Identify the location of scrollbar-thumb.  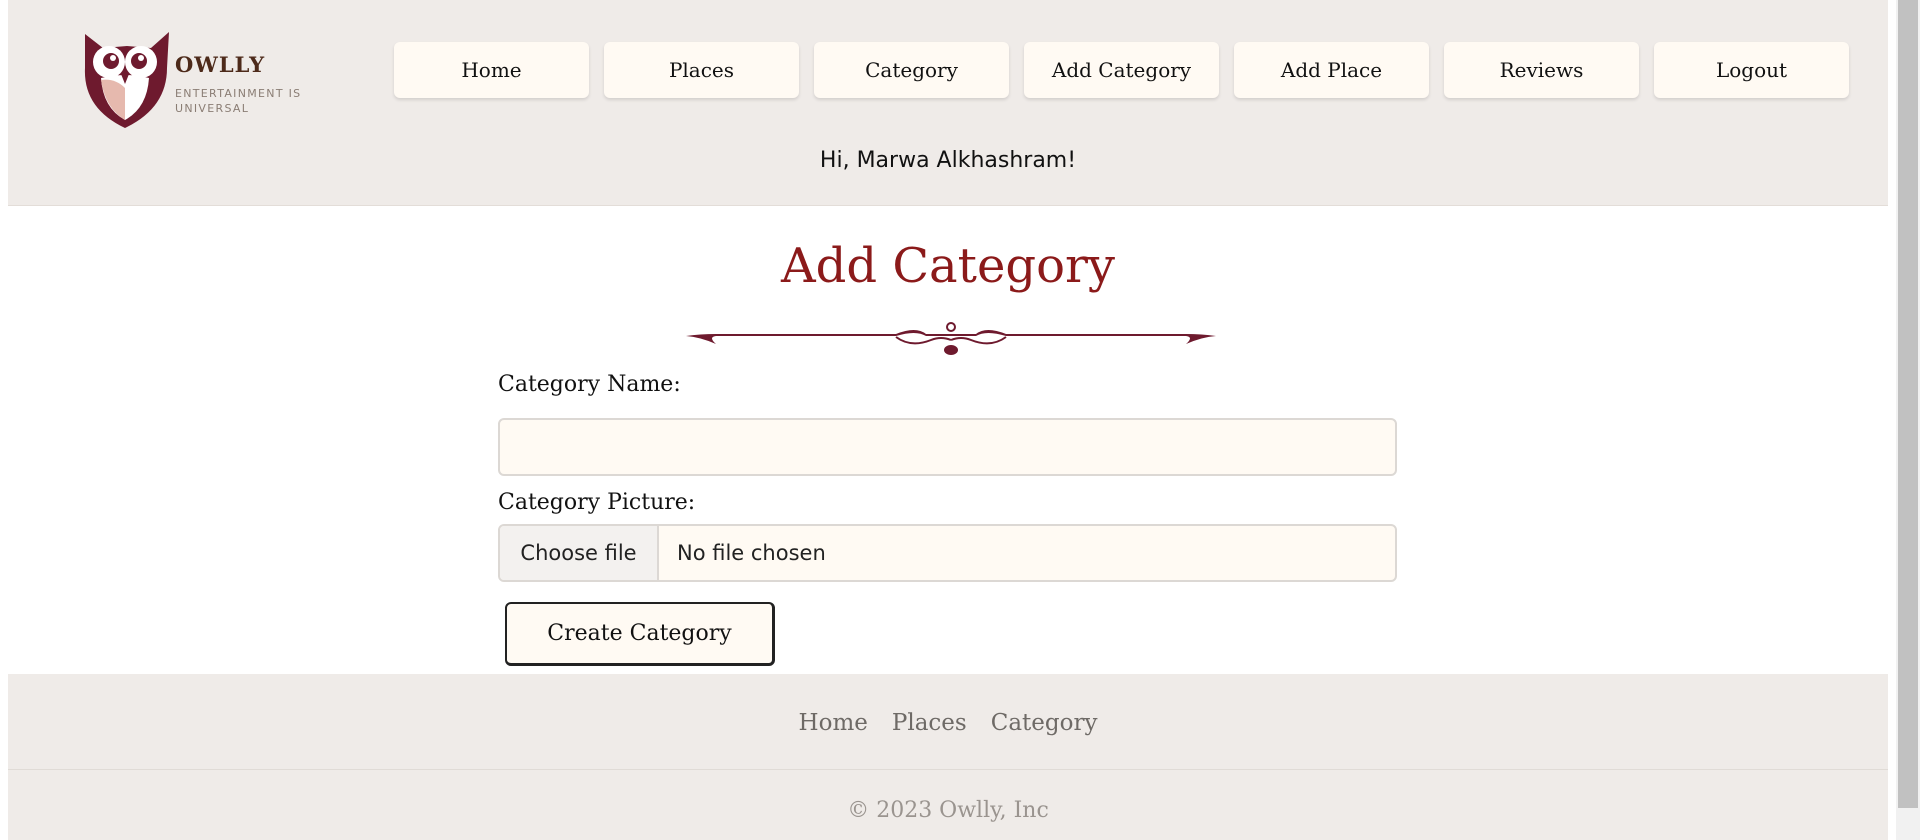
(1908, 404).